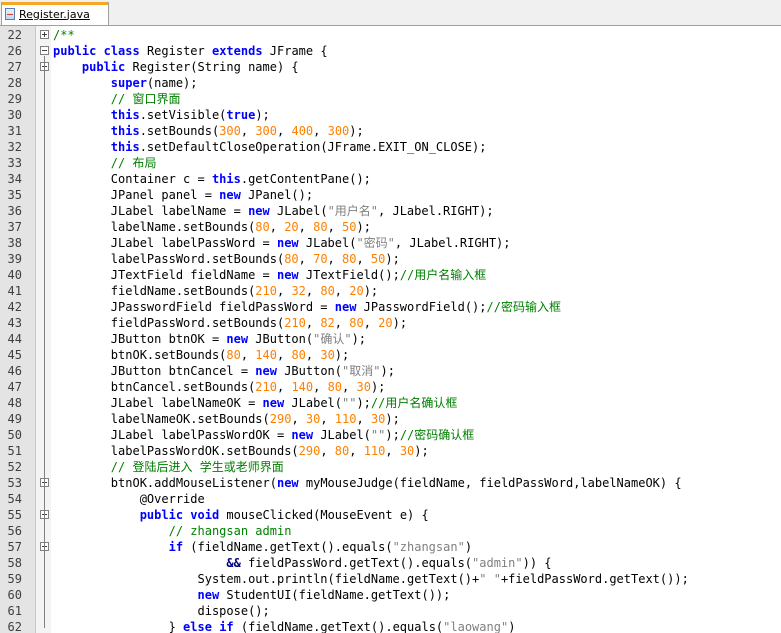 The image size is (781, 633). What do you see at coordinates (390, 13) in the screenshot?
I see `tab-bar: Register.java` at bounding box center [390, 13].